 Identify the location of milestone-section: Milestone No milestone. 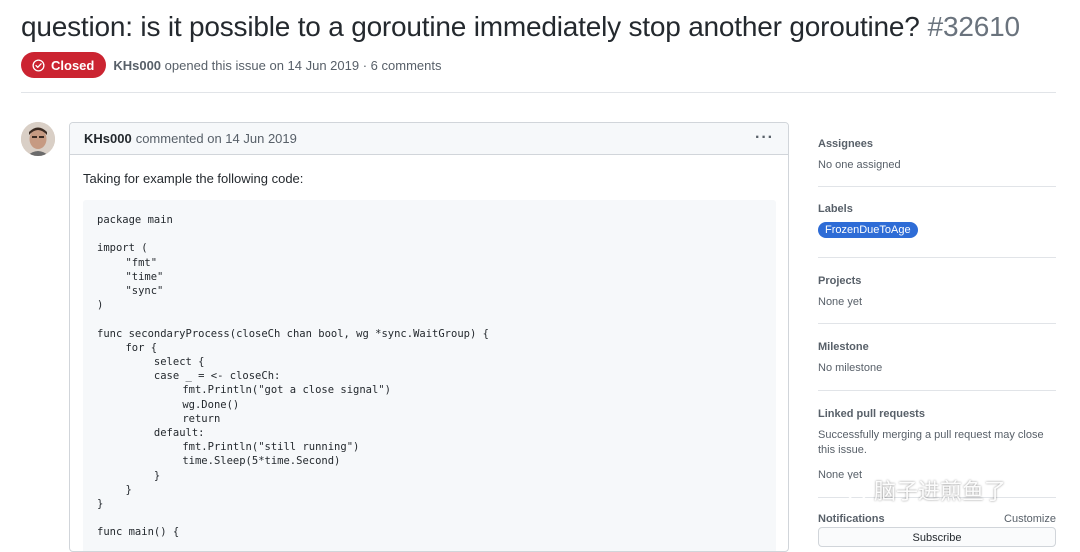
(937, 357).